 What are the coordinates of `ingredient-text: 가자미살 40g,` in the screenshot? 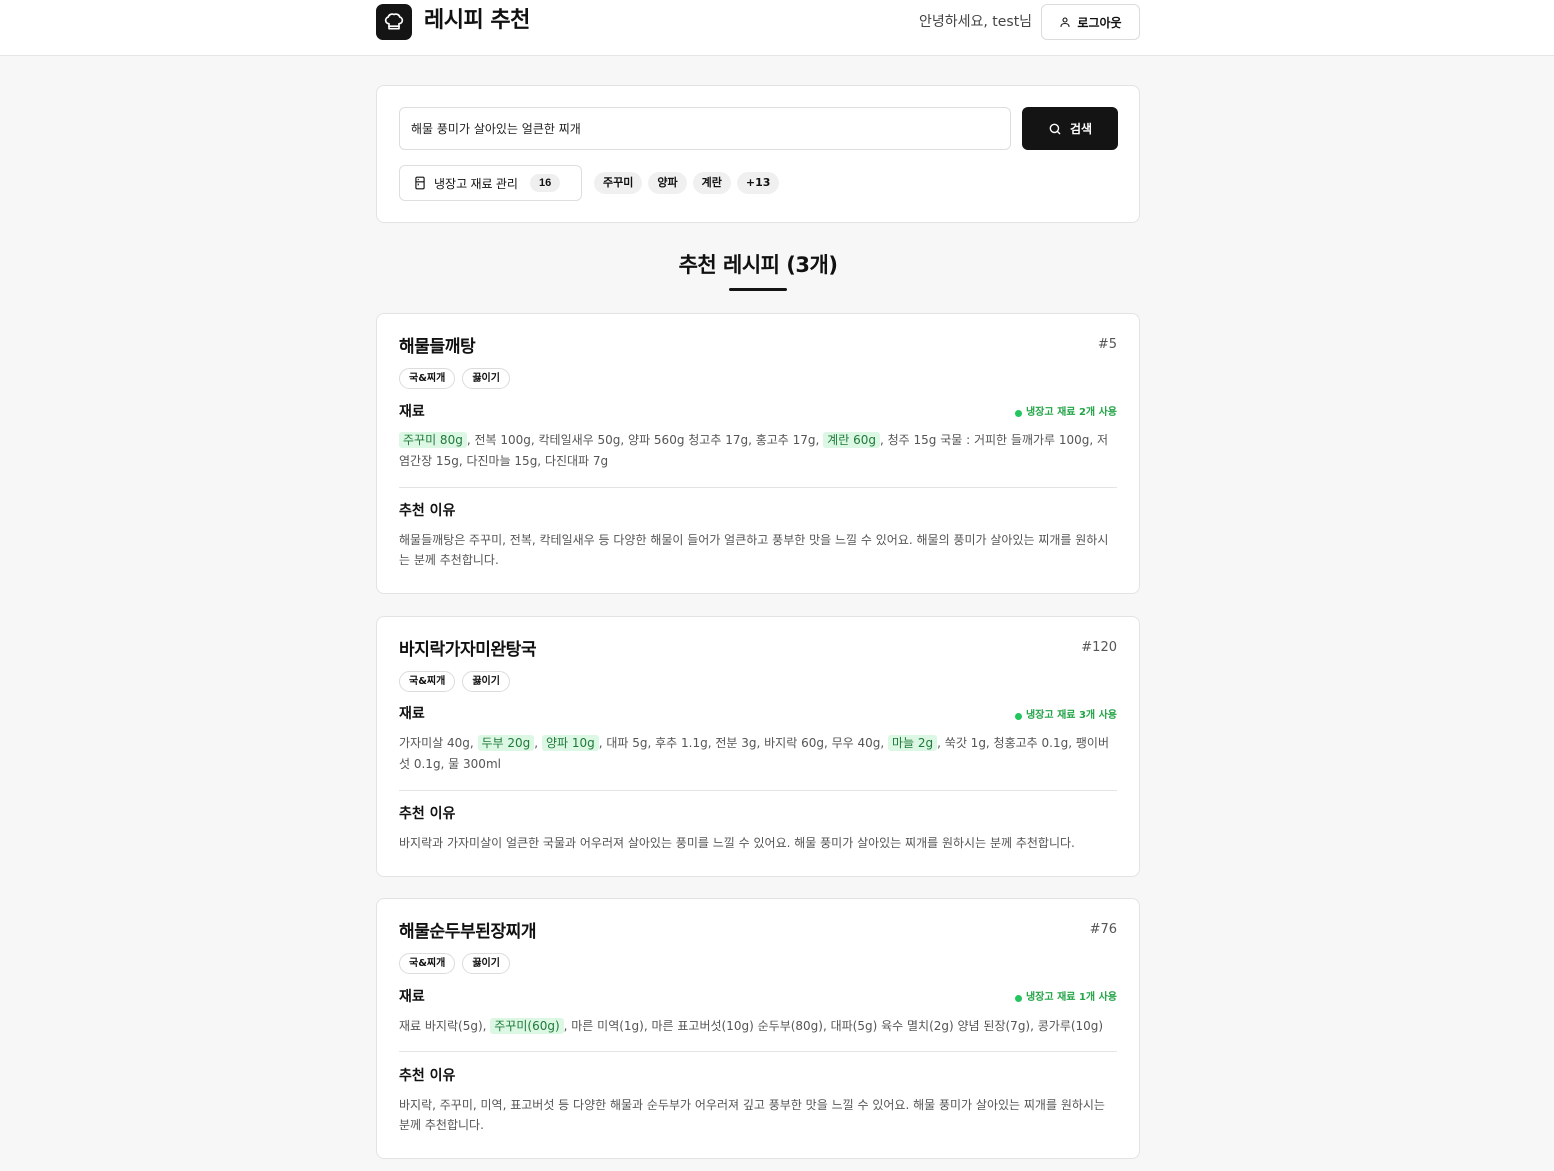 It's located at (438, 743).